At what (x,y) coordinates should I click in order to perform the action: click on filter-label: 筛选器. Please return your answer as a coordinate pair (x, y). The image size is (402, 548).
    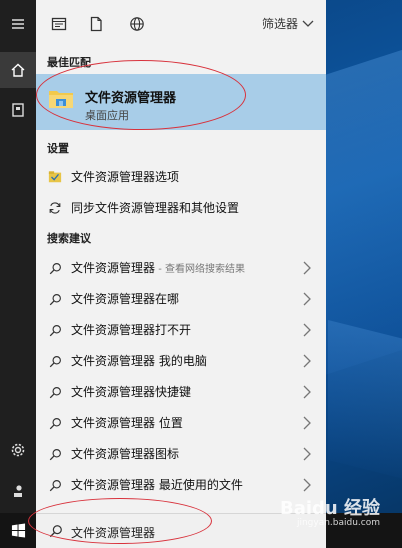
    Looking at the image, I should click on (279, 24).